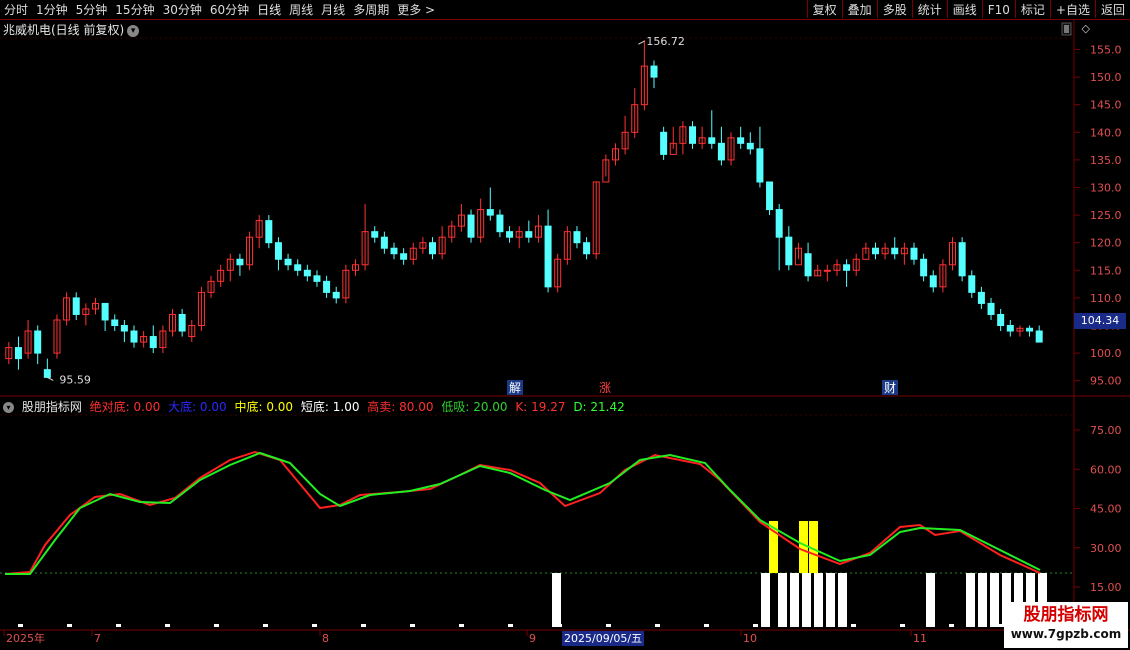 Image resolution: width=1130 pixels, height=650 pixels. I want to click on param-high-sell: 高卖: 80.00, so click(400, 407).